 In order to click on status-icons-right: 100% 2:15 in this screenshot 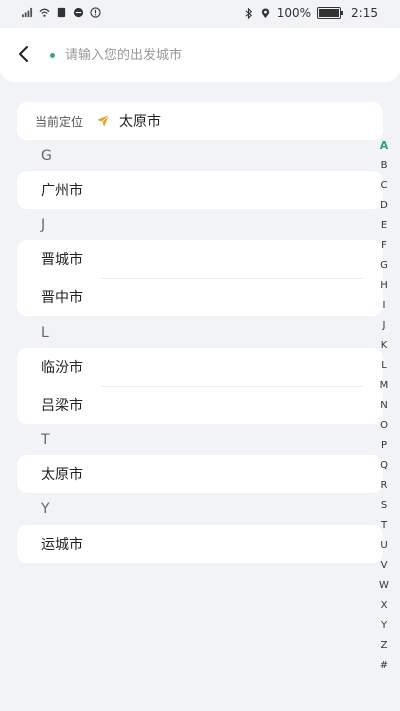, I will do `click(310, 13)`.